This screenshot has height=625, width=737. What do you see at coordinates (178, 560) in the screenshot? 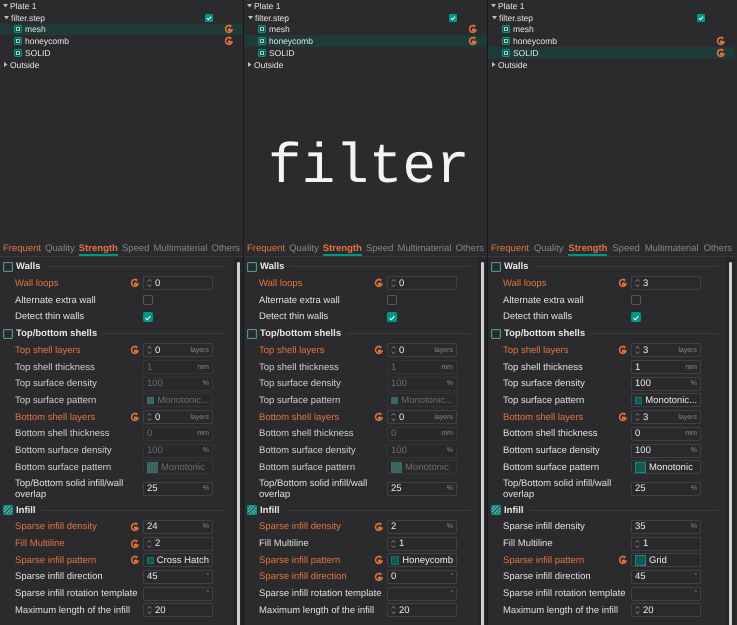
I see `pattern-dropdown: Cross Hatch` at bounding box center [178, 560].